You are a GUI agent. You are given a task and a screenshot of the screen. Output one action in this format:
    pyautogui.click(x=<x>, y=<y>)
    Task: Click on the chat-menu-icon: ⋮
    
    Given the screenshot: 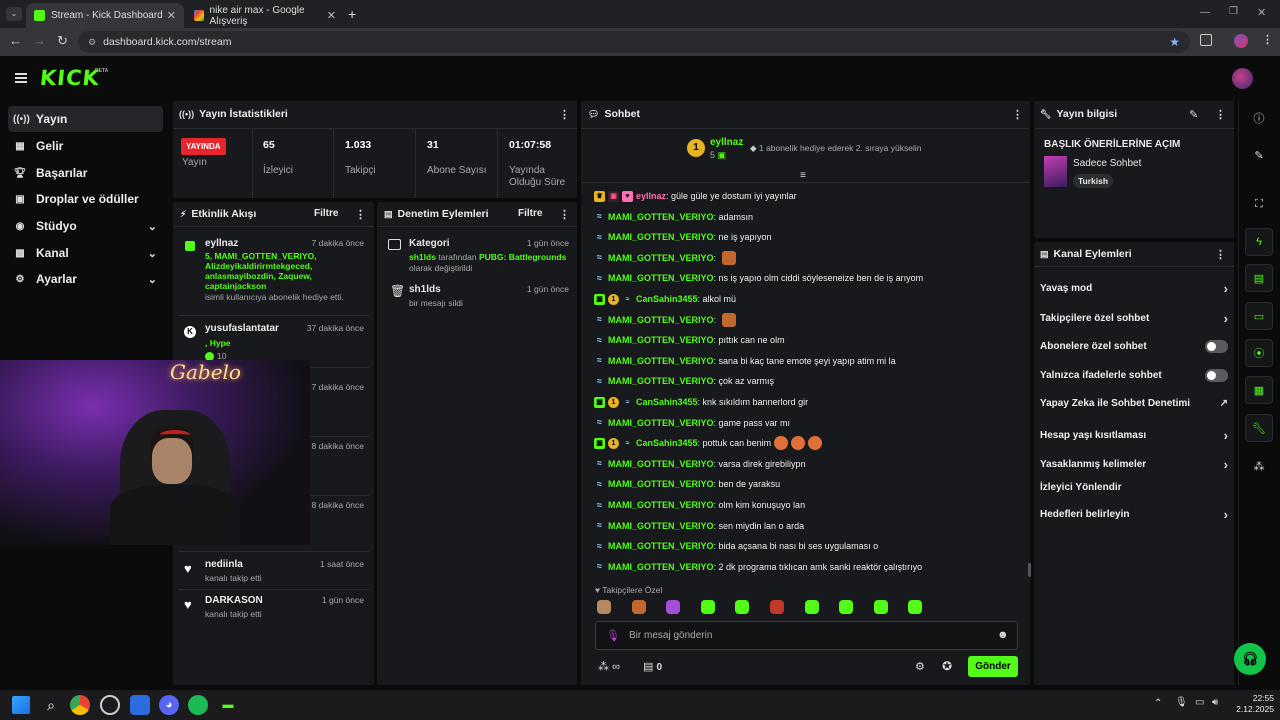 What is the action you would take?
    pyautogui.click(x=1017, y=114)
    